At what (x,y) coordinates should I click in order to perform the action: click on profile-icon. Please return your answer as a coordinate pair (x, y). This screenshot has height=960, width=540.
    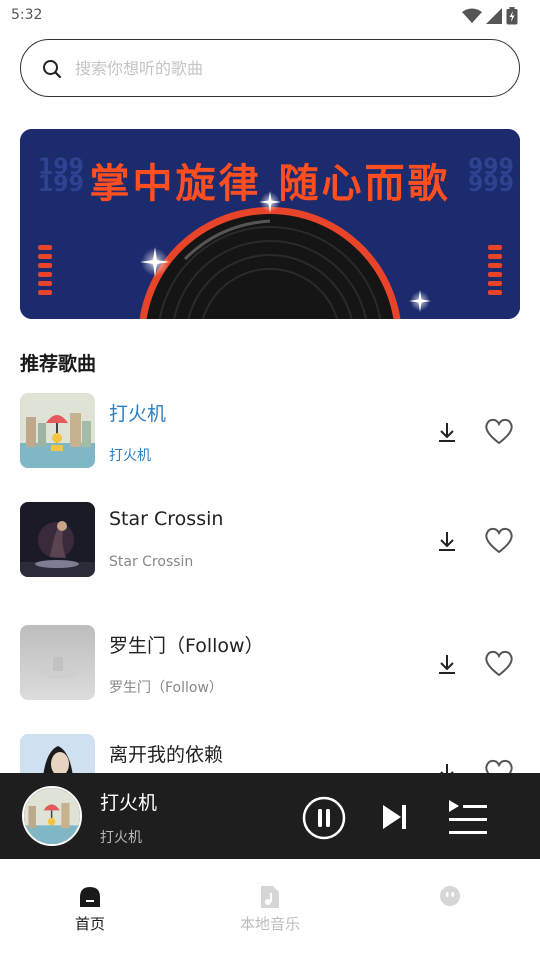
    Looking at the image, I should click on (450, 896).